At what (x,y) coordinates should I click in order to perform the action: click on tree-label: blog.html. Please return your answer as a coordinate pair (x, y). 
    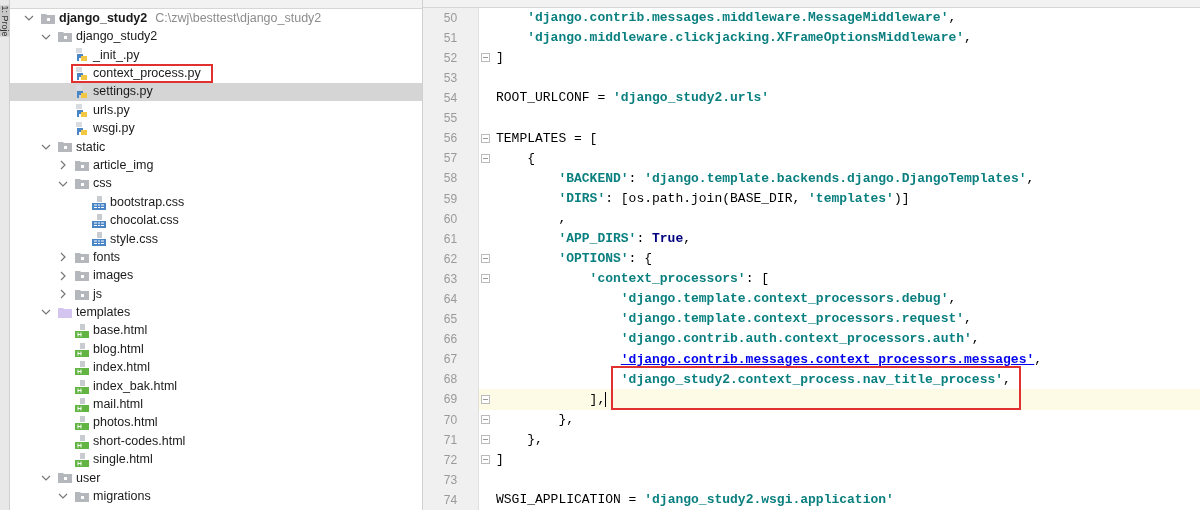
    Looking at the image, I should click on (118, 349).